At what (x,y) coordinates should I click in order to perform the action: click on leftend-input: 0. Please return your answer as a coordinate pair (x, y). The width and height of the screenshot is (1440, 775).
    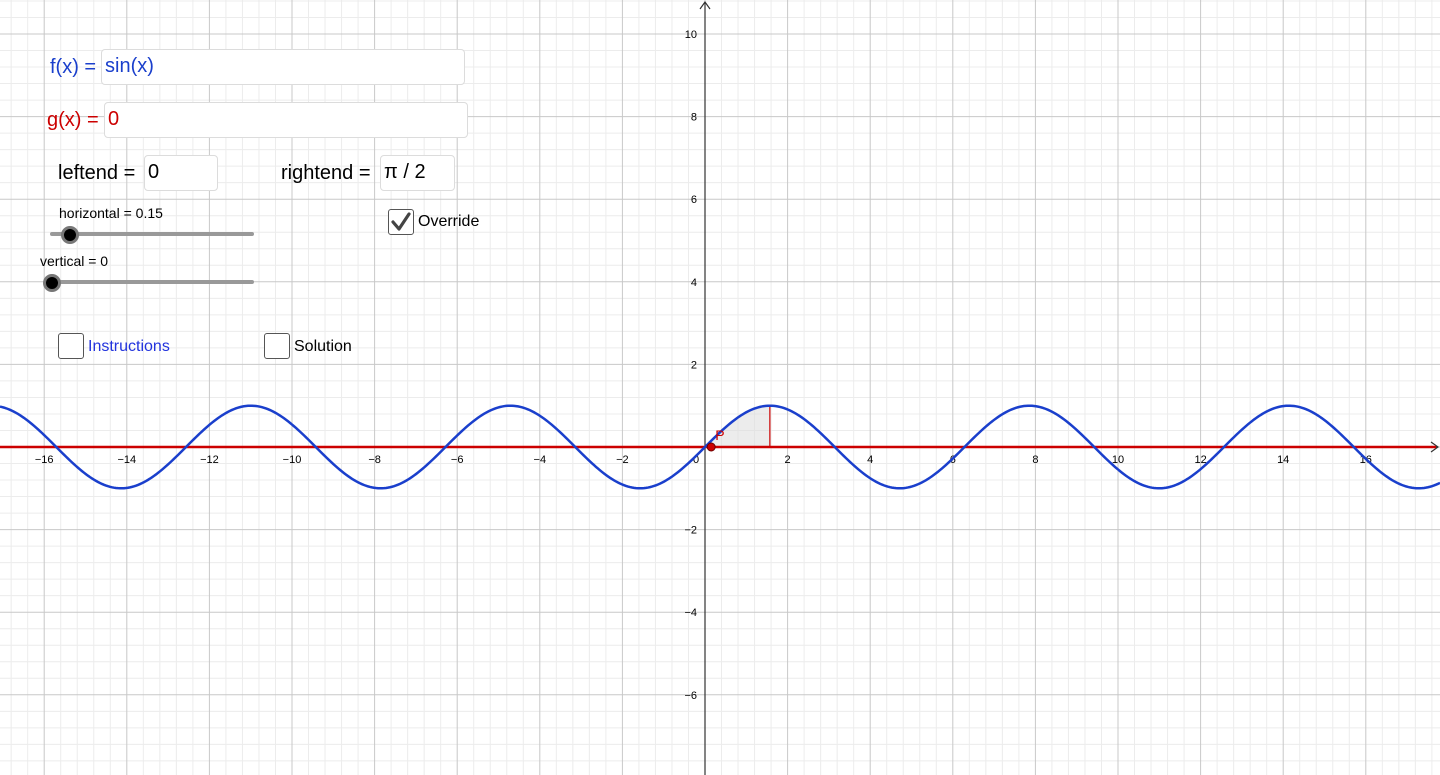
    Looking at the image, I should click on (181, 173).